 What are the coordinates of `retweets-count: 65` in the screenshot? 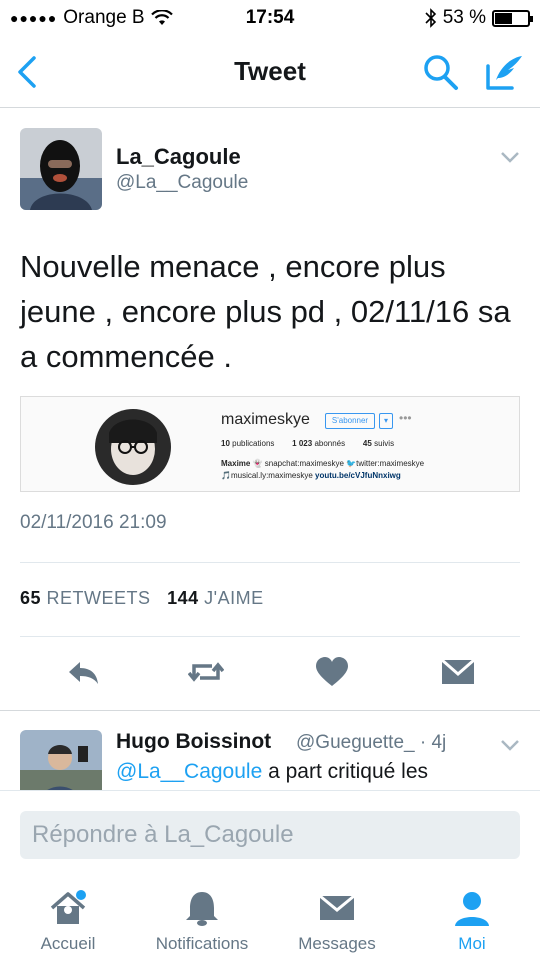 It's located at (30, 598).